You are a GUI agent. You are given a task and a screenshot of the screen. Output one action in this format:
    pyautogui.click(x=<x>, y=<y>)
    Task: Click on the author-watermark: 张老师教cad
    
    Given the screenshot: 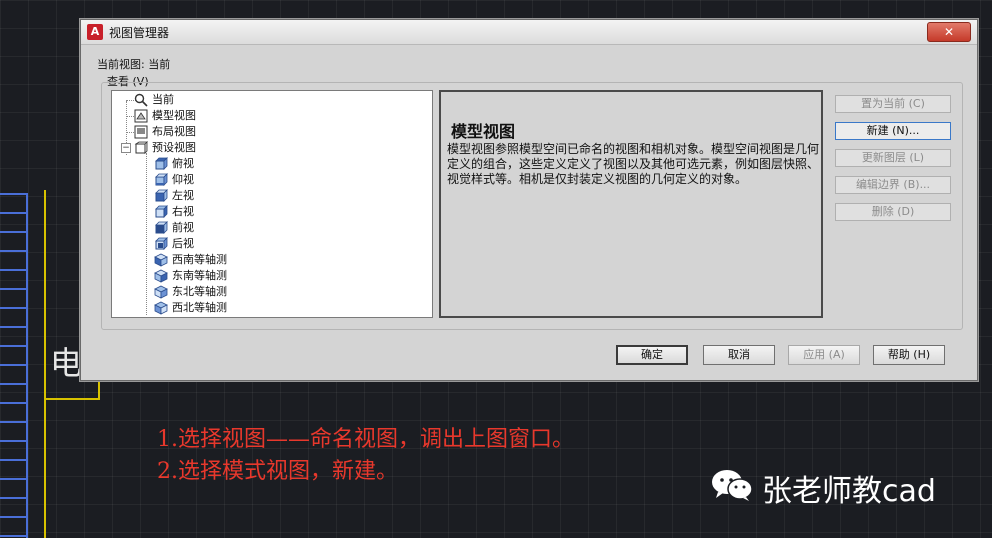 What is the action you would take?
    pyautogui.click(x=849, y=491)
    